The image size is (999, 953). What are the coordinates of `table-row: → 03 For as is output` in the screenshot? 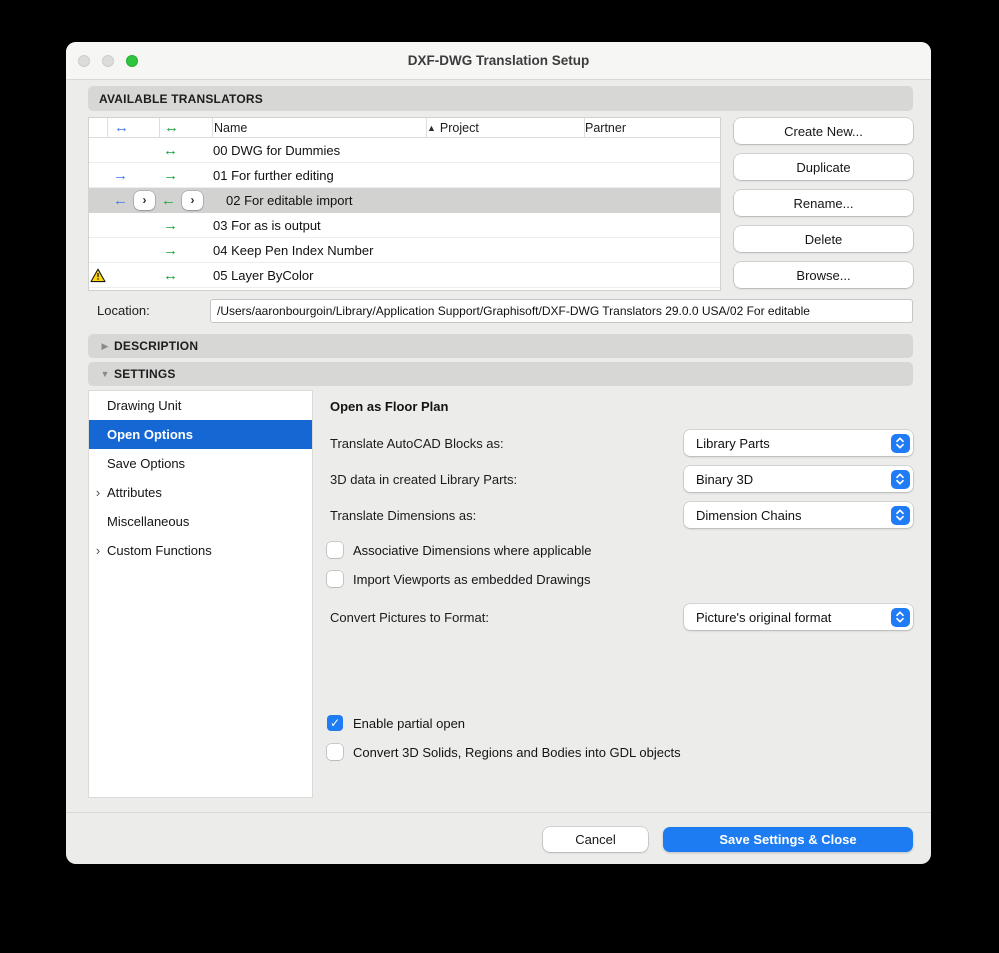 It's located at (404, 225).